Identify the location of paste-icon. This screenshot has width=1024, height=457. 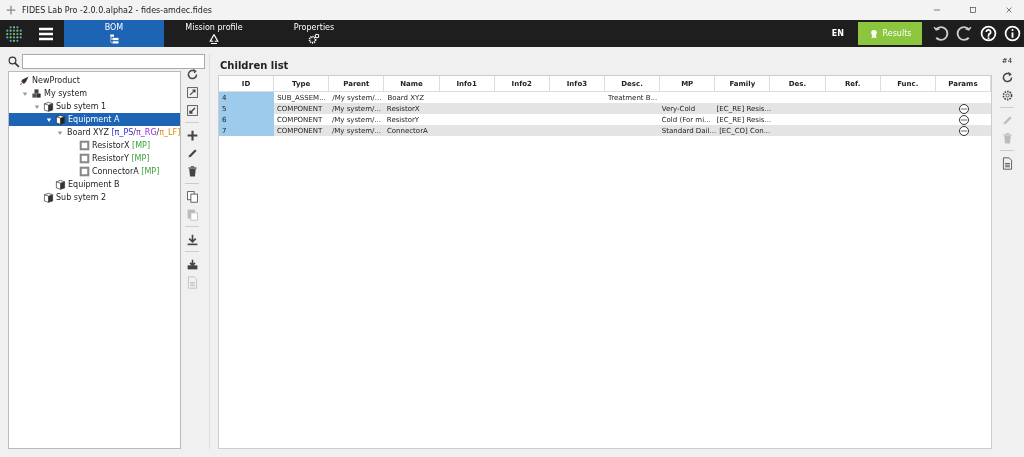
(192, 214).